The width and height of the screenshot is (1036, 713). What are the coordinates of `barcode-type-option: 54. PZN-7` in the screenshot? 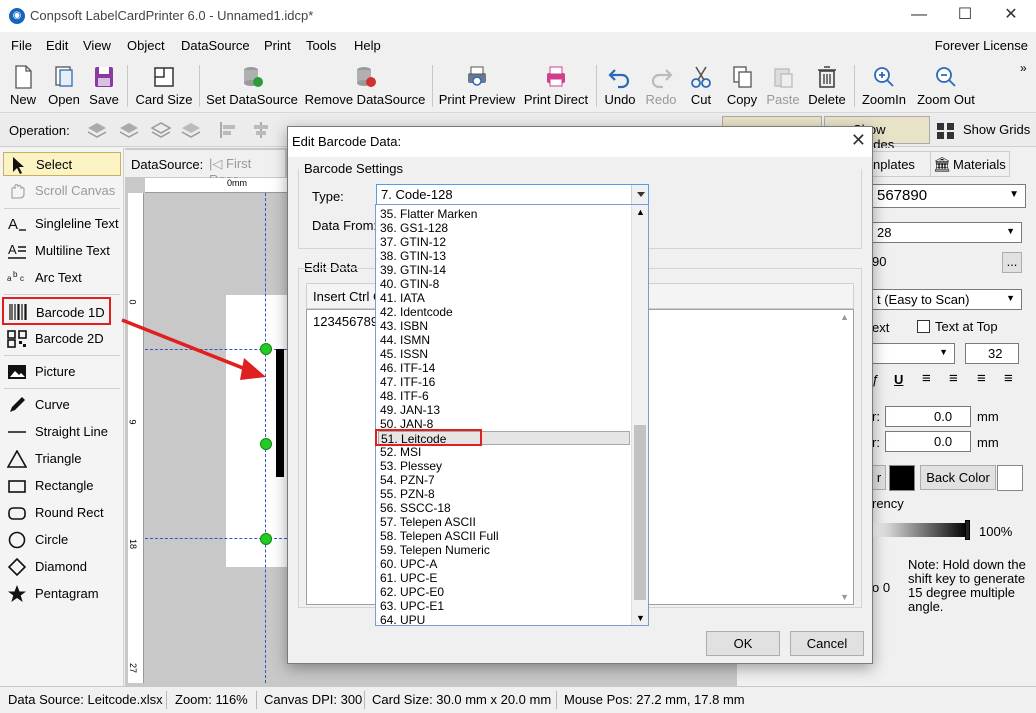 It's located at (504, 480).